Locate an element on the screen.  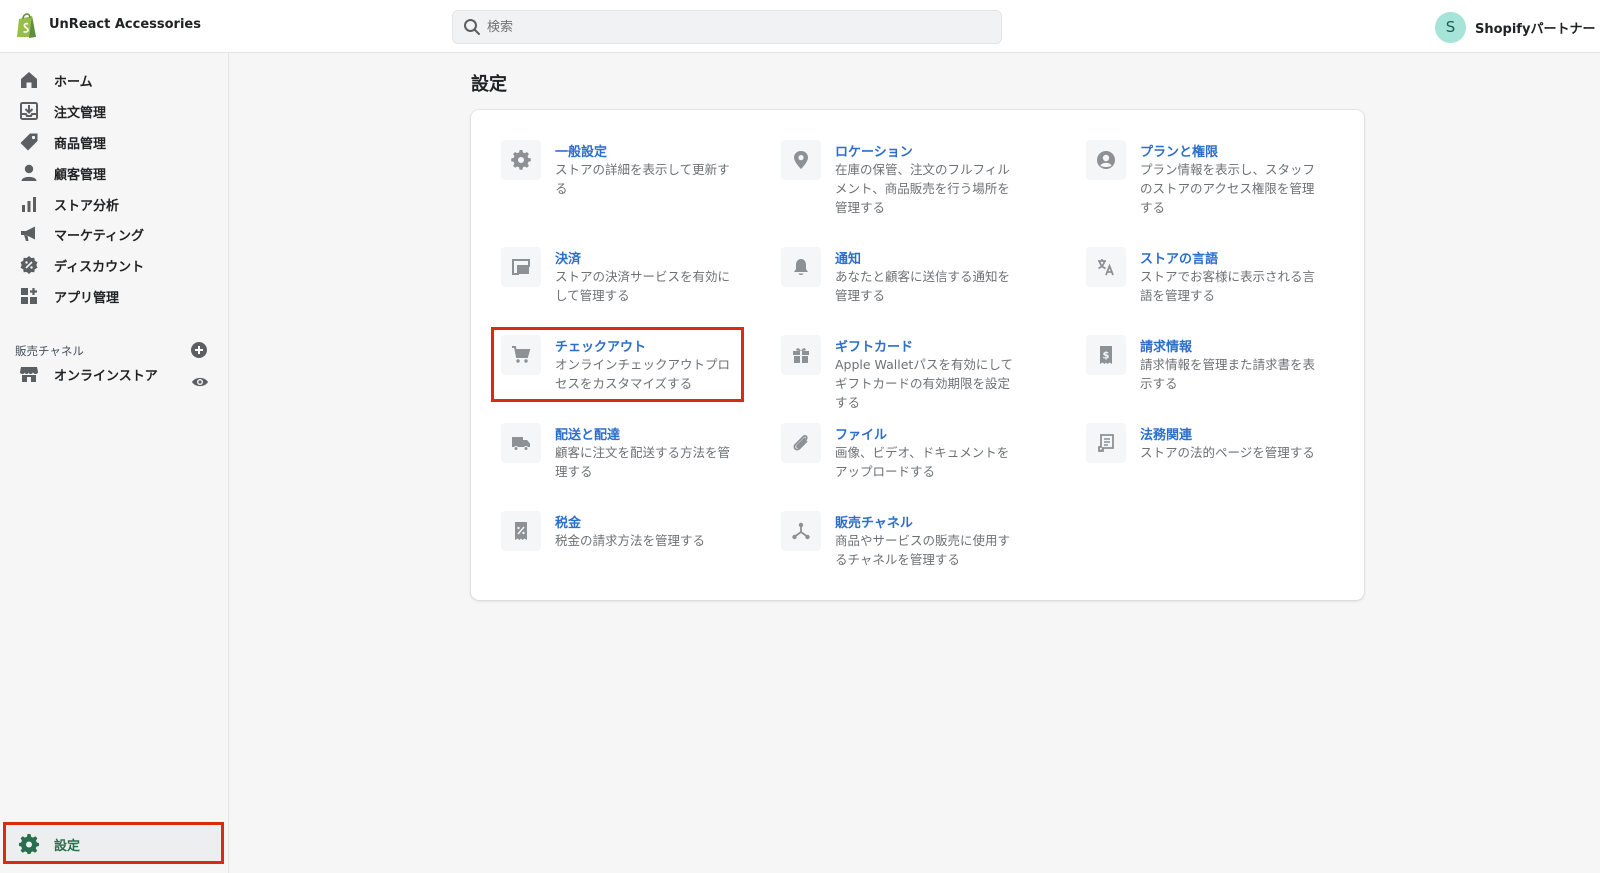
truck-icon is located at coordinates (521, 443).